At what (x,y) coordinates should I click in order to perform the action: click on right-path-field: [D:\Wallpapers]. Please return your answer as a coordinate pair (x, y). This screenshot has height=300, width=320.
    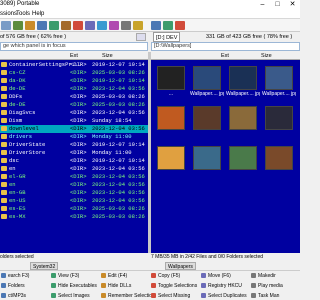
    Looking at the image, I should click on (225, 46).